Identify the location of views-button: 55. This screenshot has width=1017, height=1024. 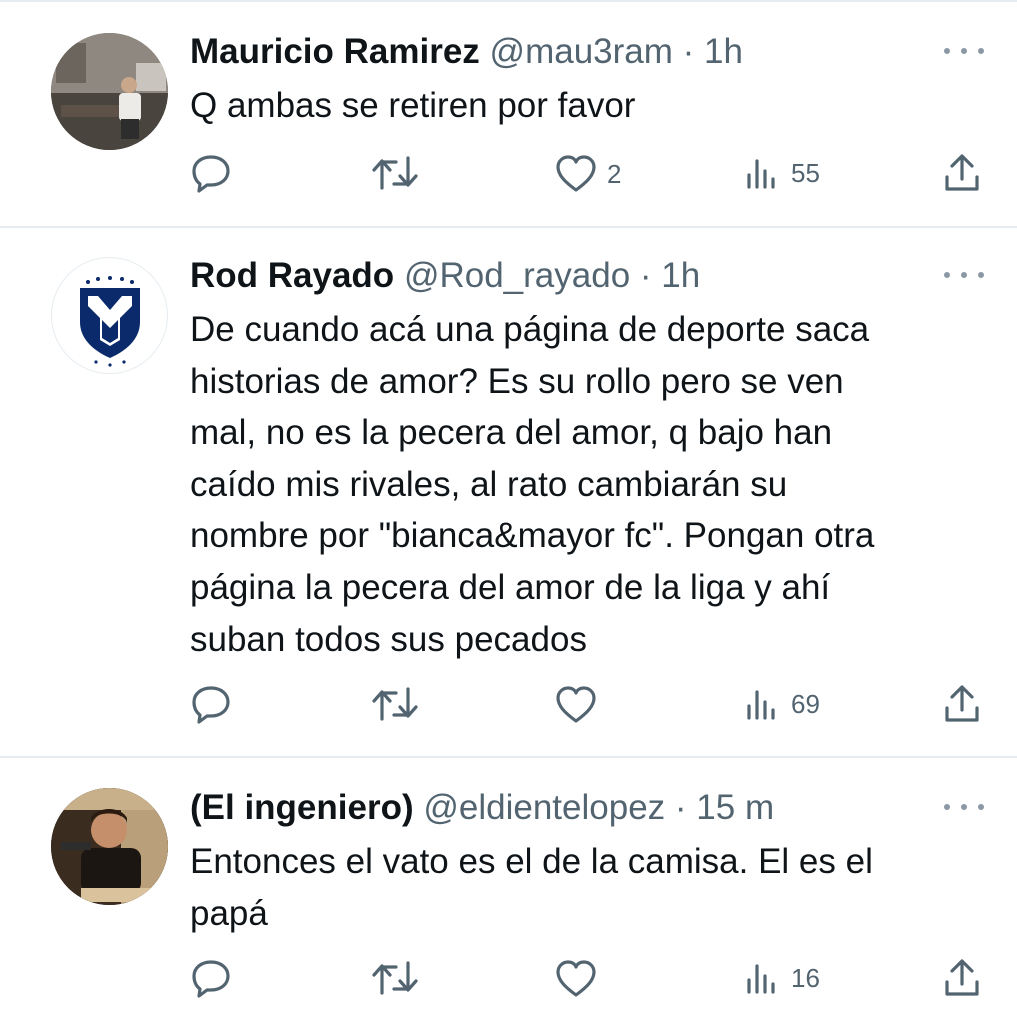
(782, 173).